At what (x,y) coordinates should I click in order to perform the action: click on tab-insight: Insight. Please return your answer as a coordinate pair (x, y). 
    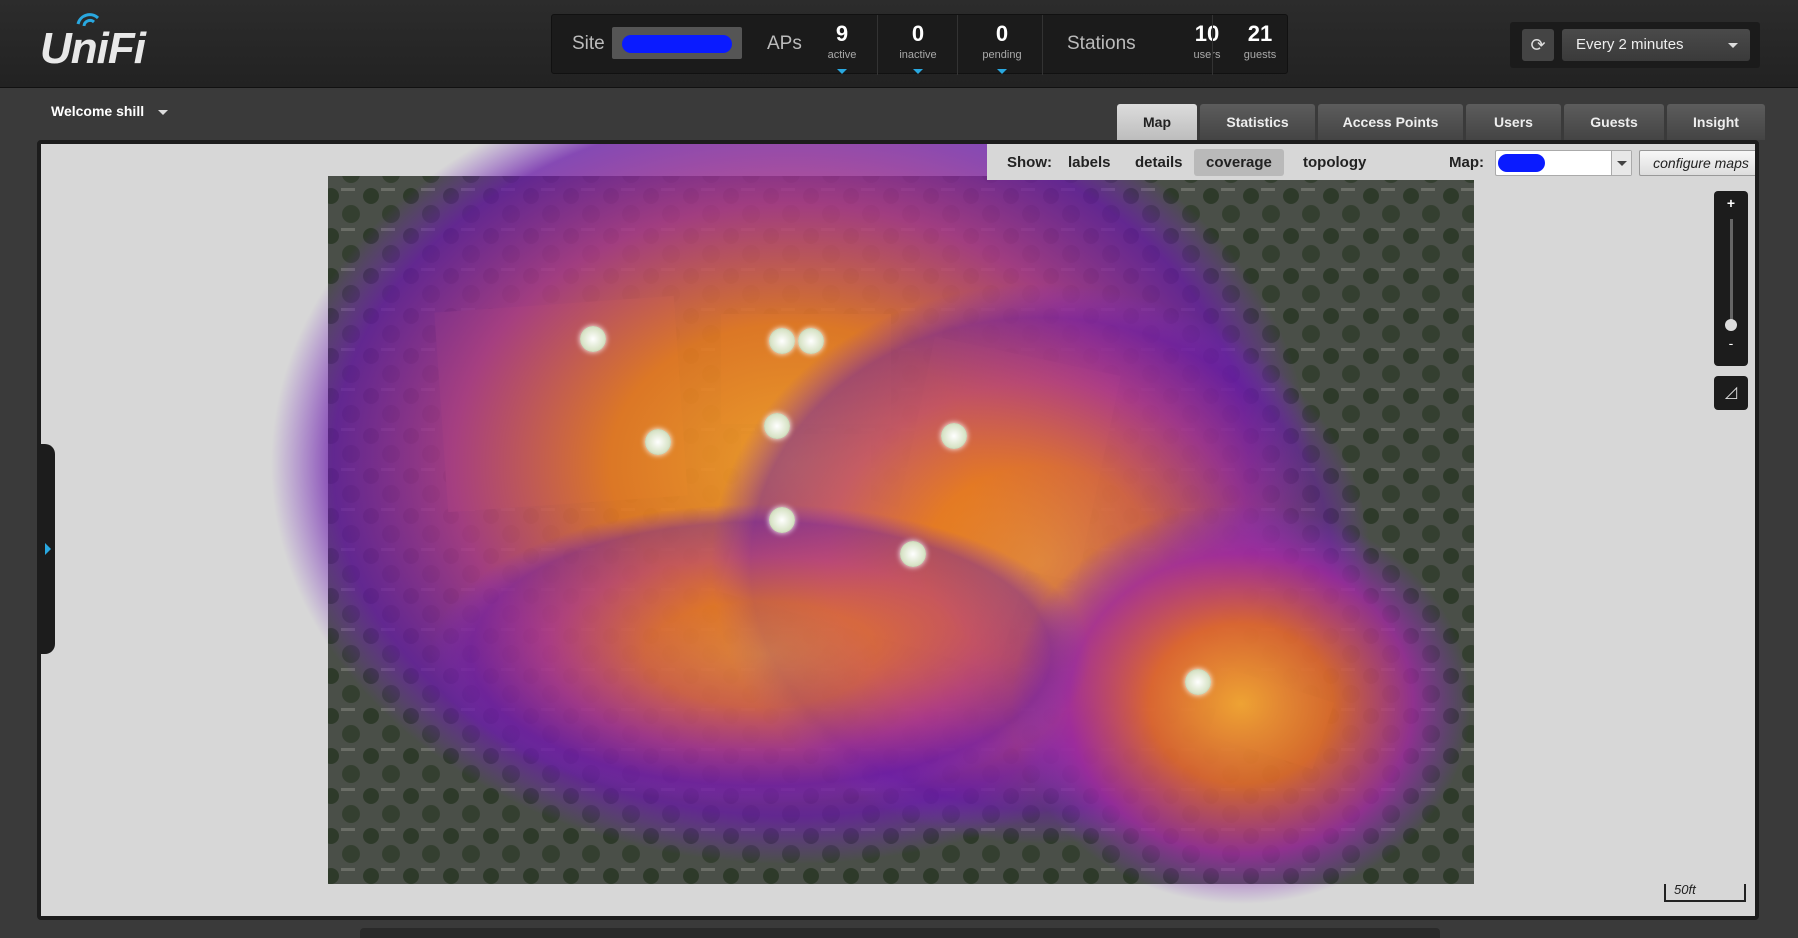
    Looking at the image, I should click on (1716, 122).